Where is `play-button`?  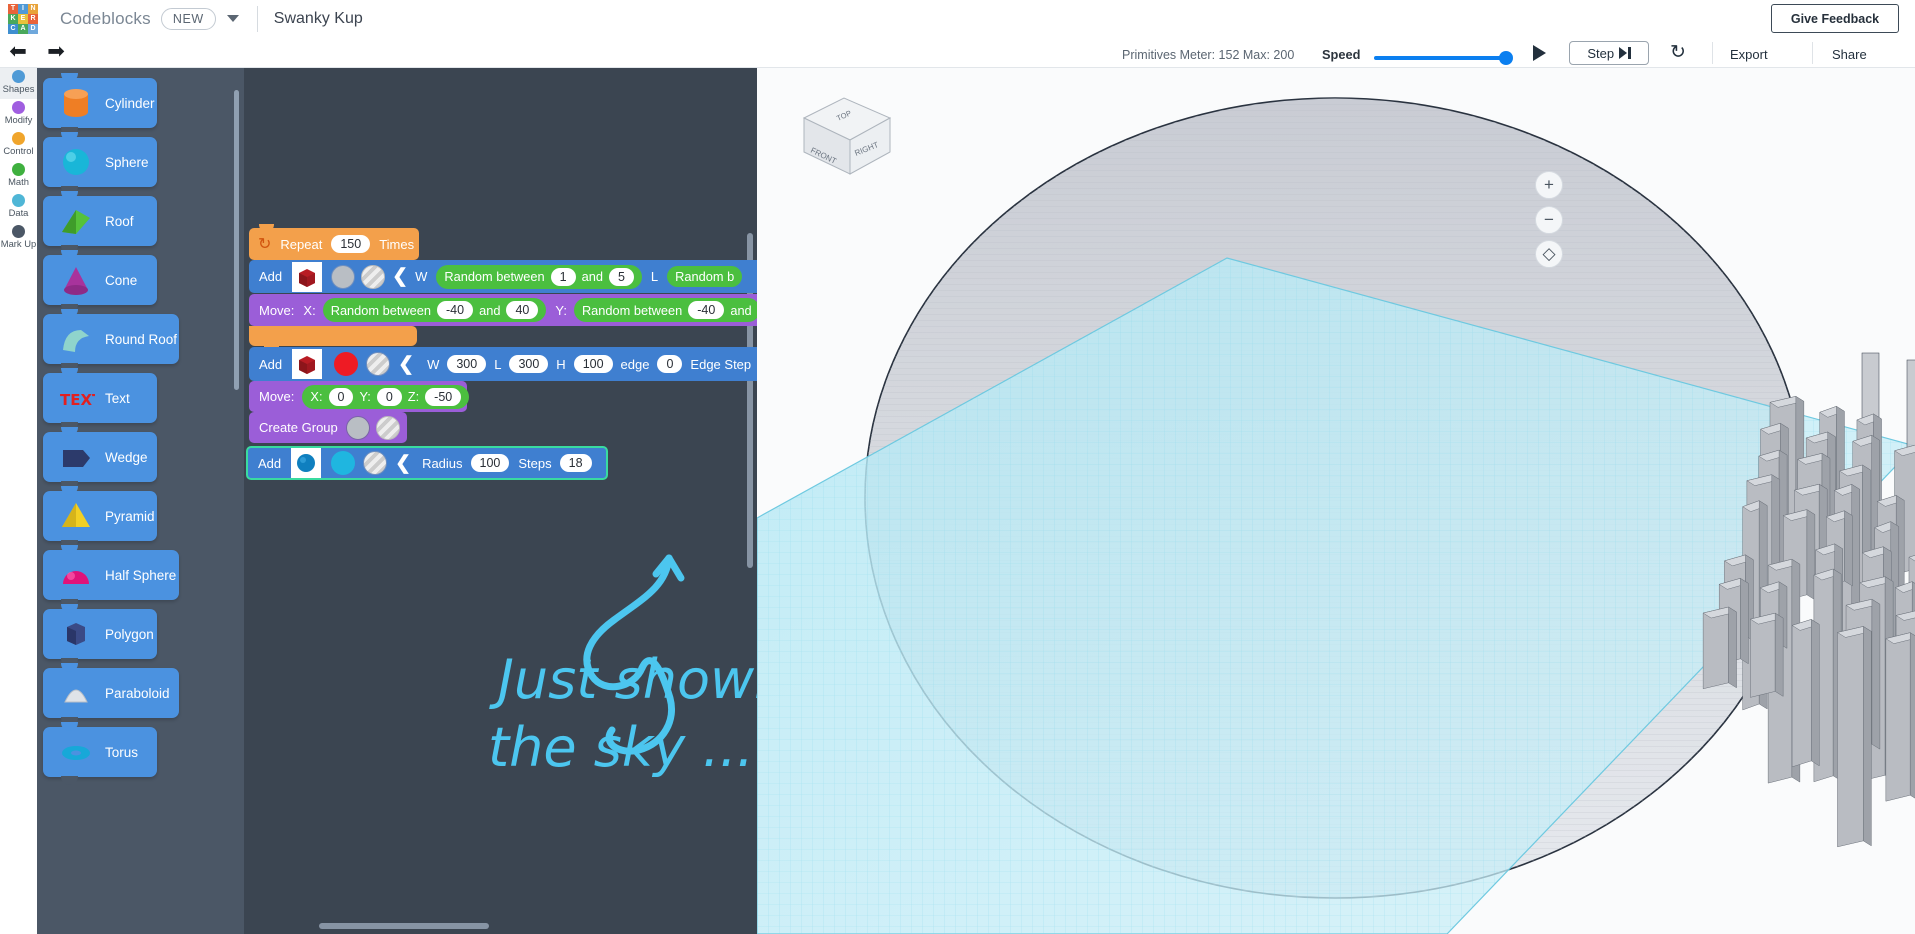
play-button is located at coordinates (1539, 53).